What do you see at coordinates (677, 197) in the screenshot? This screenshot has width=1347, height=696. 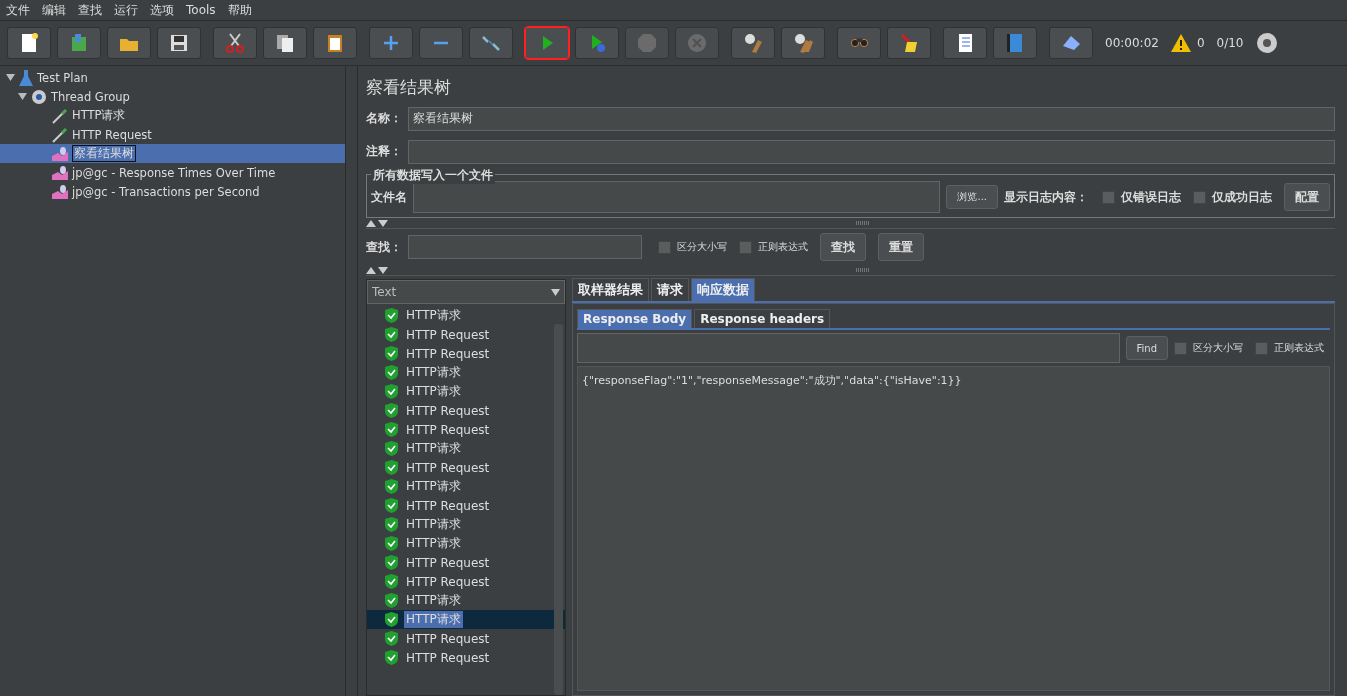 I see `filename-field` at bounding box center [677, 197].